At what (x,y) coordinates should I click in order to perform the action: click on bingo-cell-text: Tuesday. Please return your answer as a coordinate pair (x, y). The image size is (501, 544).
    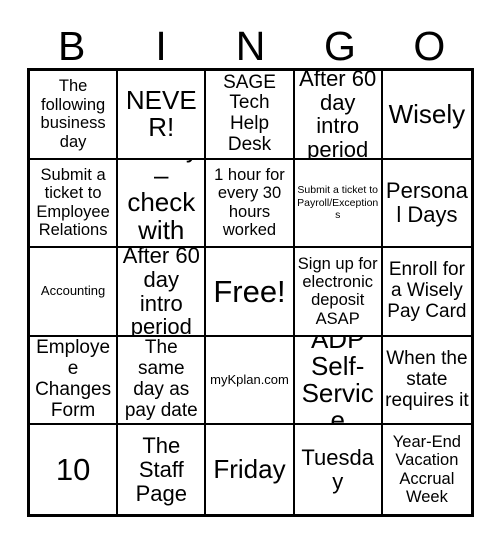
    Looking at the image, I should click on (337, 469).